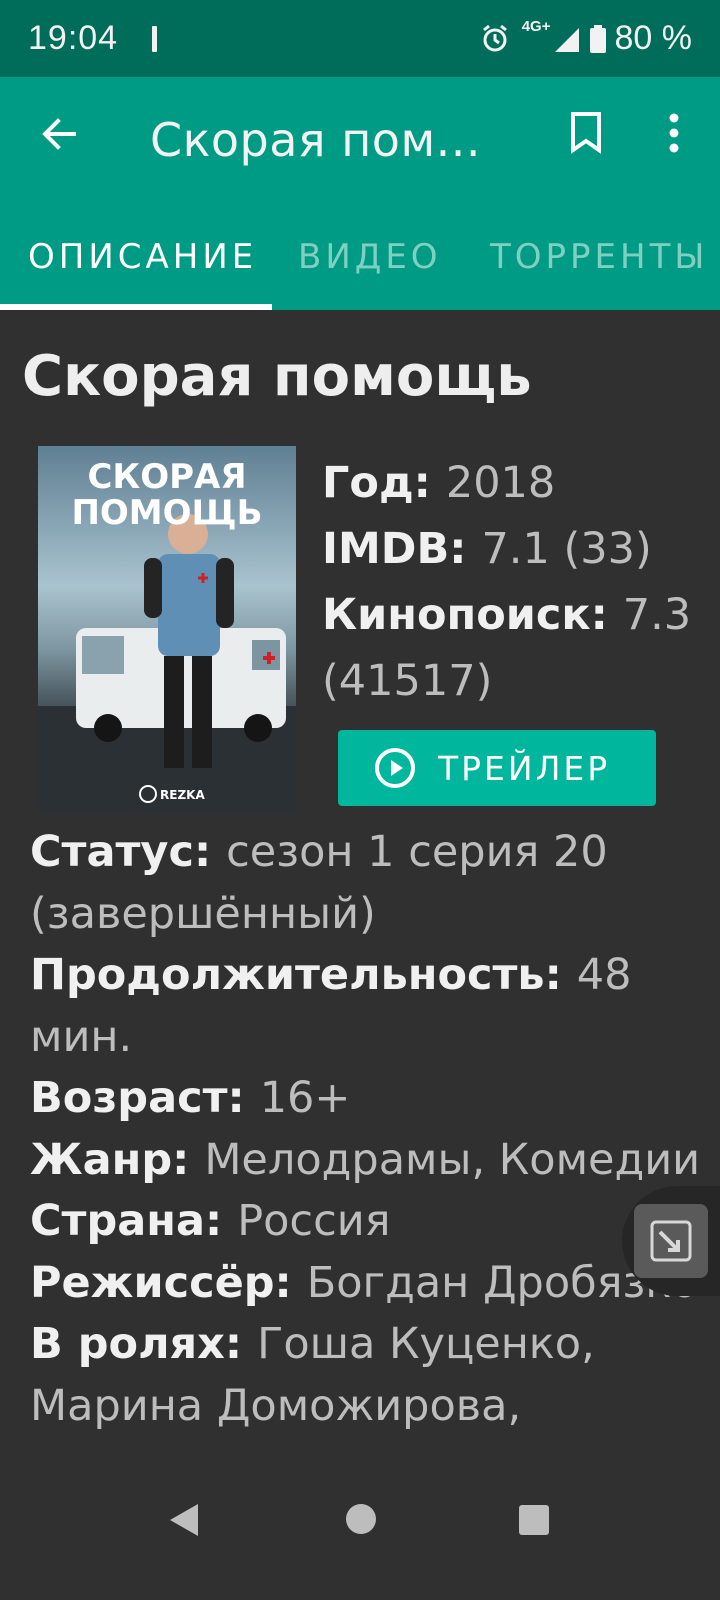 The width and height of the screenshot is (720, 1600). I want to click on alarm-icon, so click(494, 37).